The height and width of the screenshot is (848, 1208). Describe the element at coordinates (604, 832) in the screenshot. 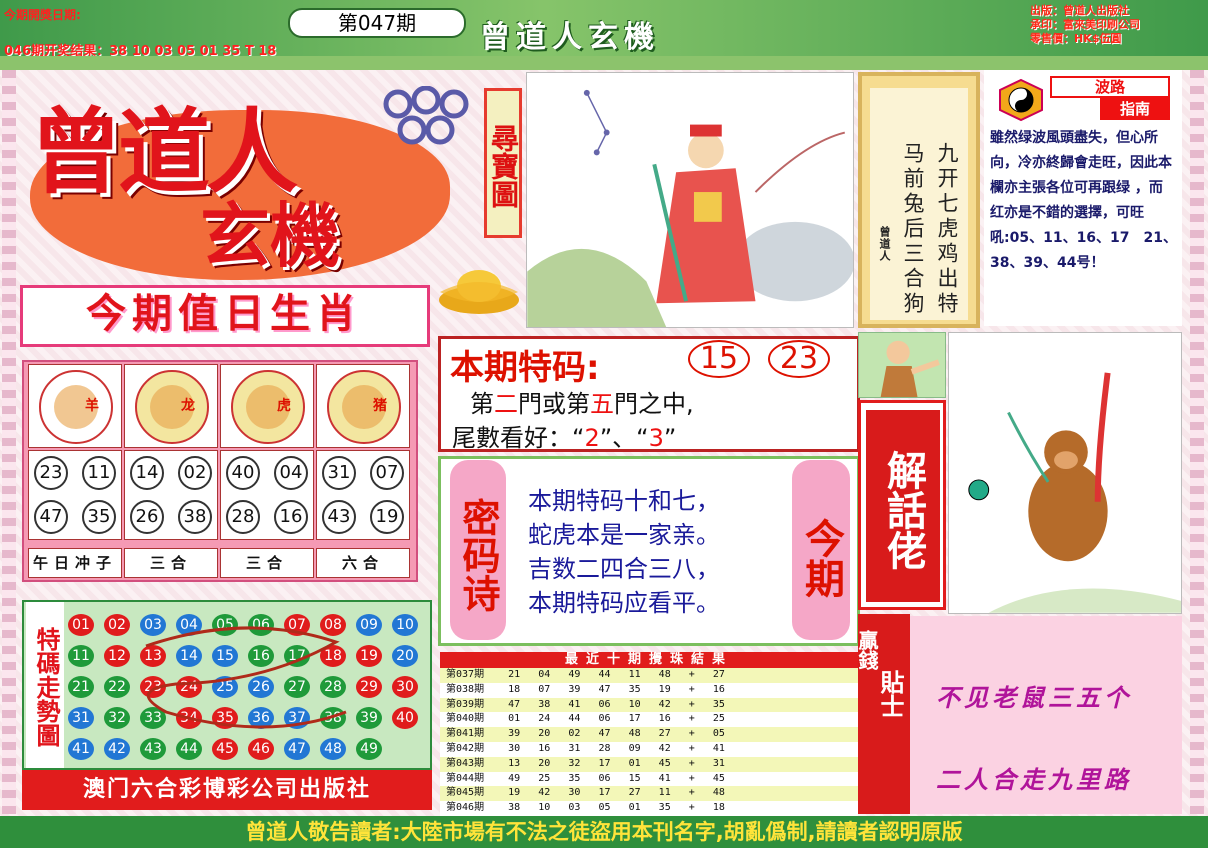

I see `reader-warning: 曾道人敬告讀者:大陸市場有不法之徒盜用本刊名字,胡亂僞制,請讀者認明原版` at that location.